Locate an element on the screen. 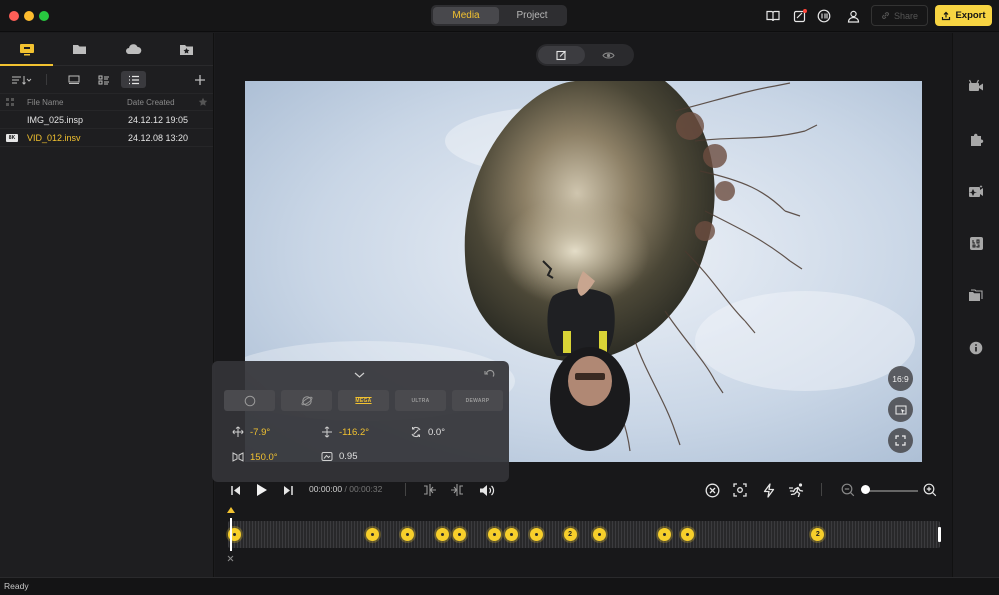  trim-start-button is located at coordinates (430, 490).